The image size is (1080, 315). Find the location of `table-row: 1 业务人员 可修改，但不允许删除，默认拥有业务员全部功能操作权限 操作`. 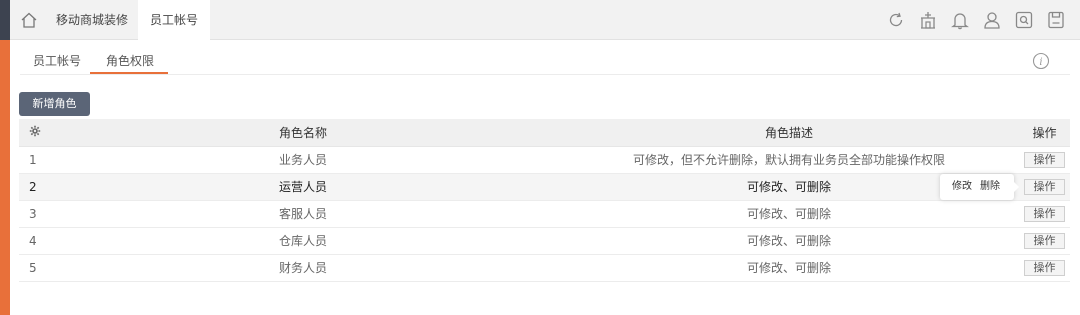

table-row: 1 业务人员 可修改，但不允许删除，默认拥有业务员全部功能操作权限 操作 is located at coordinates (544, 160).